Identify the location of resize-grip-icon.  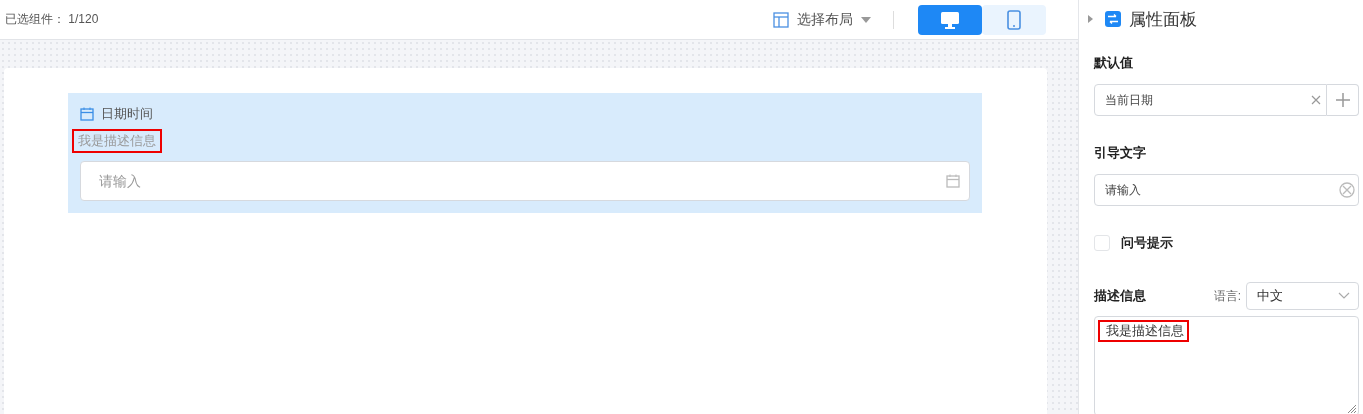
(1352, 409).